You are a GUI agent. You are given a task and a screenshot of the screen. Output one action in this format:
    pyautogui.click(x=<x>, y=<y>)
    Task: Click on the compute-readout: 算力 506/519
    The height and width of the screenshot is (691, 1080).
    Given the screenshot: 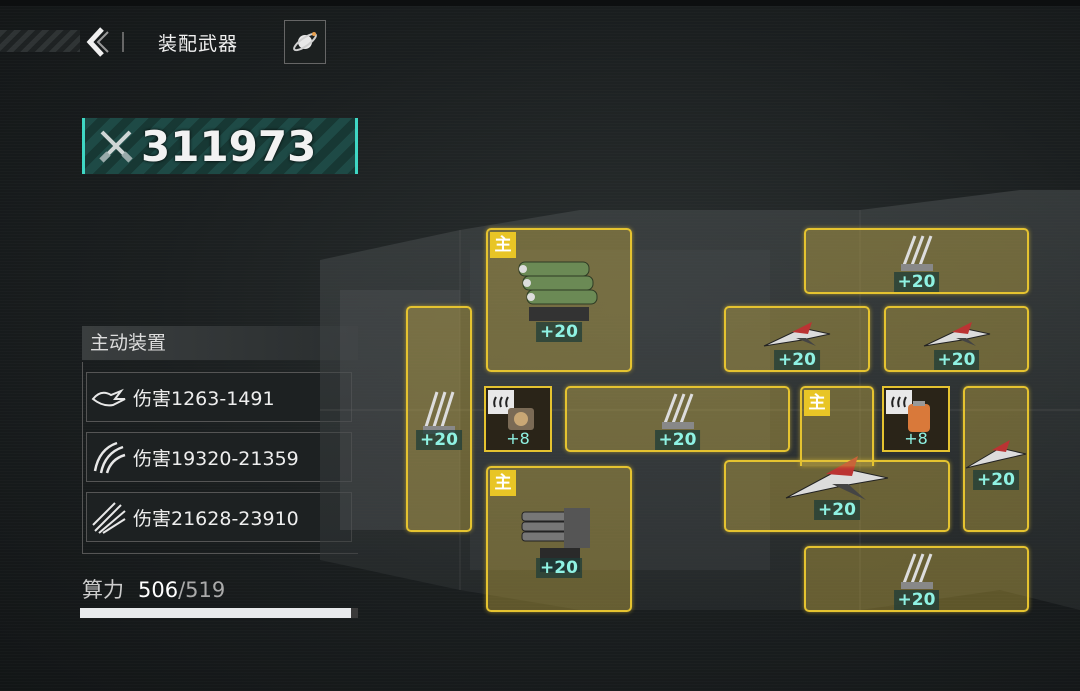 What is the action you would take?
    pyautogui.click(x=153, y=589)
    